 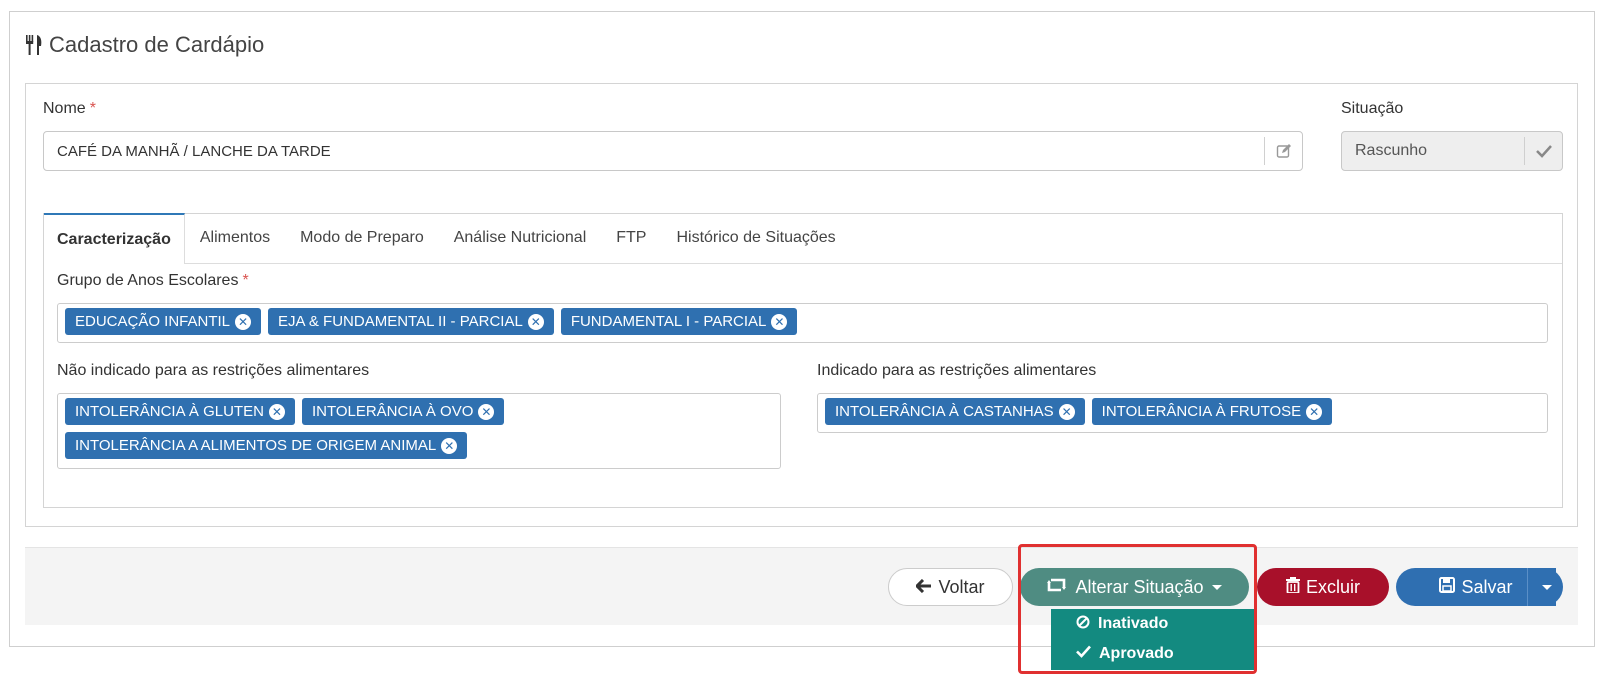 I want to click on menu-item-label: Inativado, so click(x=1133, y=623).